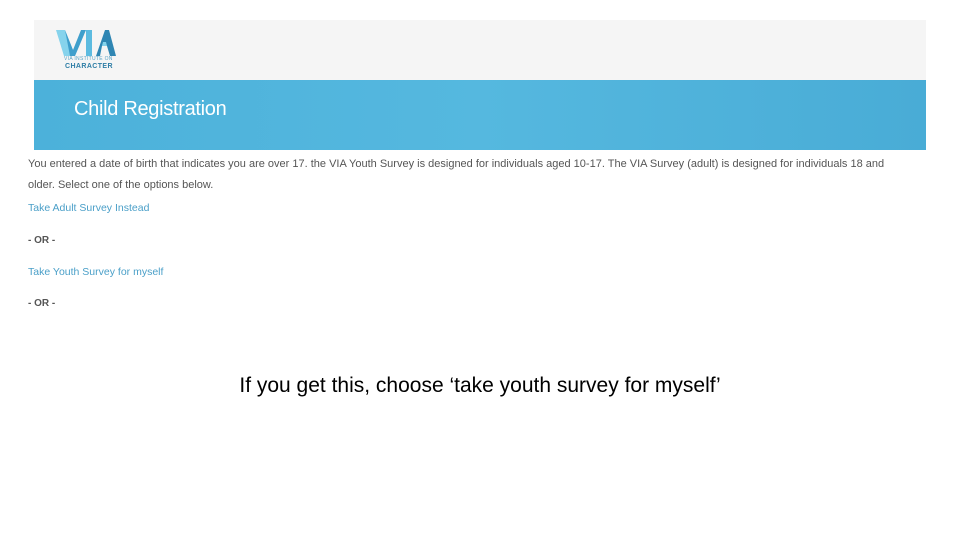 The width and height of the screenshot is (960, 540). What do you see at coordinates (88, 208) in the screenshot?
I see `take-adult-survey-link: Take Adult Survey Instead` at bounding box center [88, 208].